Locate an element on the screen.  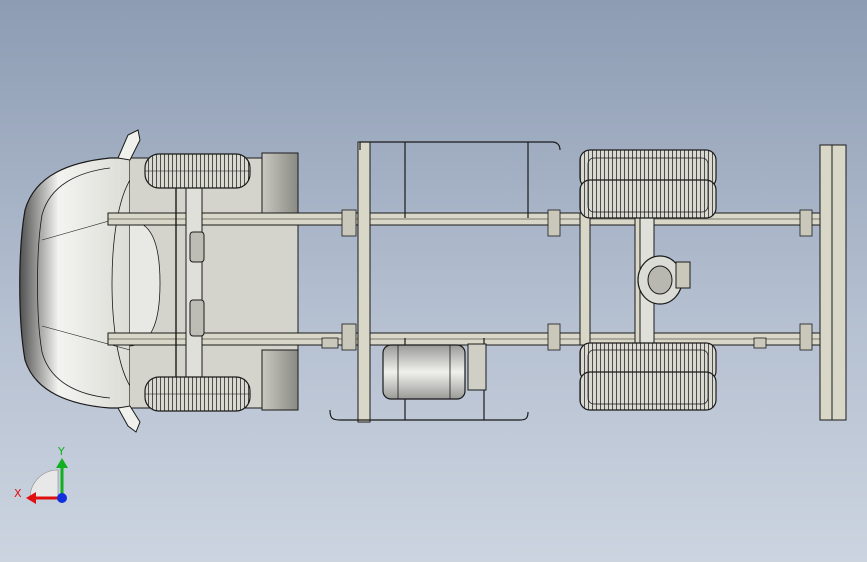
cab is located at coordinates (159, 281).